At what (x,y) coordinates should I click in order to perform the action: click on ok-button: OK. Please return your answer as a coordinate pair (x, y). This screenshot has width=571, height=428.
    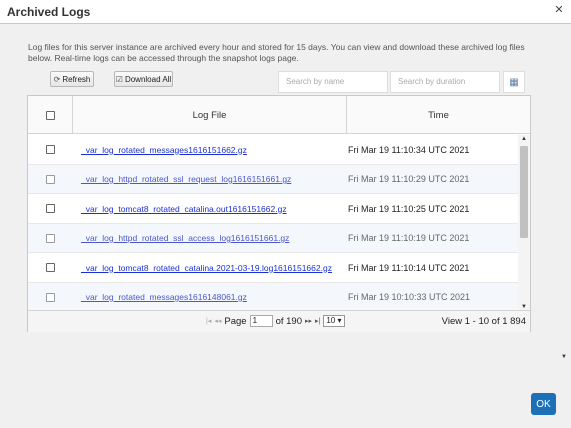
    Looking at the image, I should click on (543, 404).